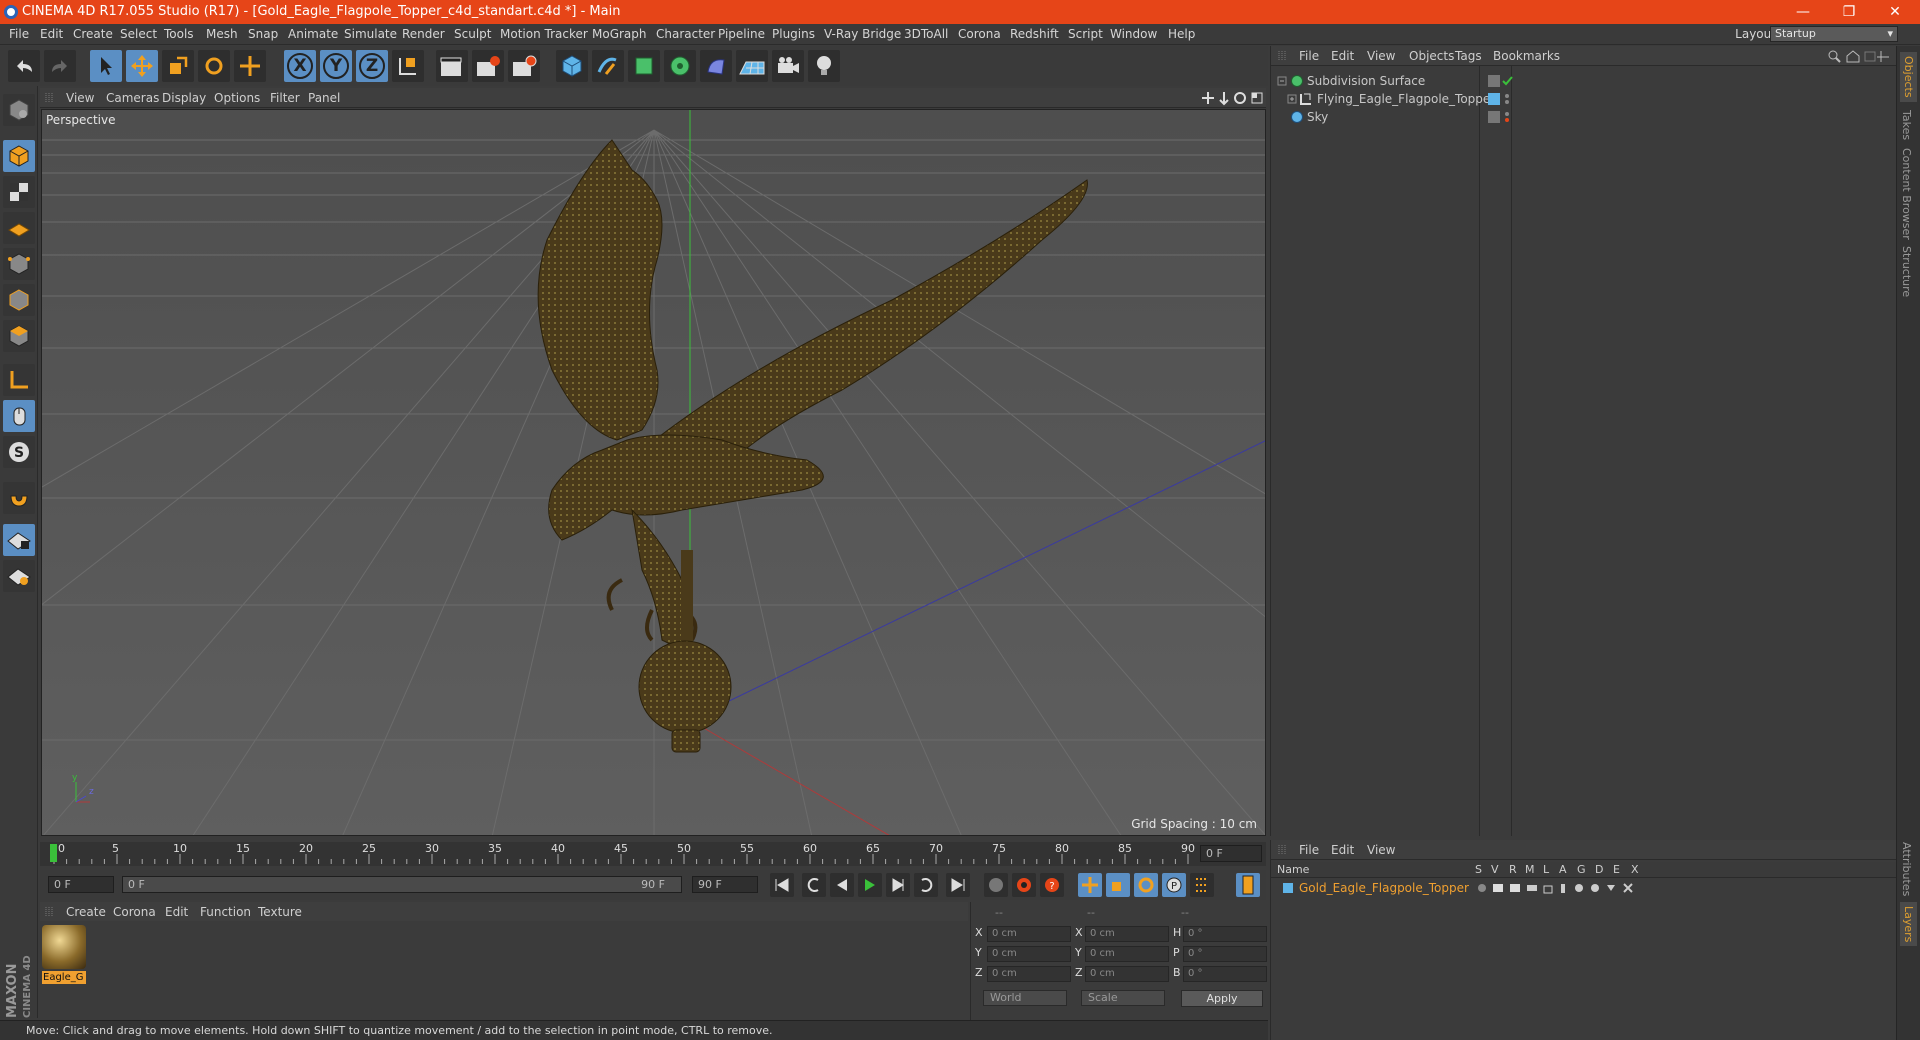 Image resolution: width=1920 pixels, height=1040 pixels. What do you see at coordinates (372, 66) in the screenshot?
I see `z-axis-lock-button: Z` at bounding box center [372, 66].